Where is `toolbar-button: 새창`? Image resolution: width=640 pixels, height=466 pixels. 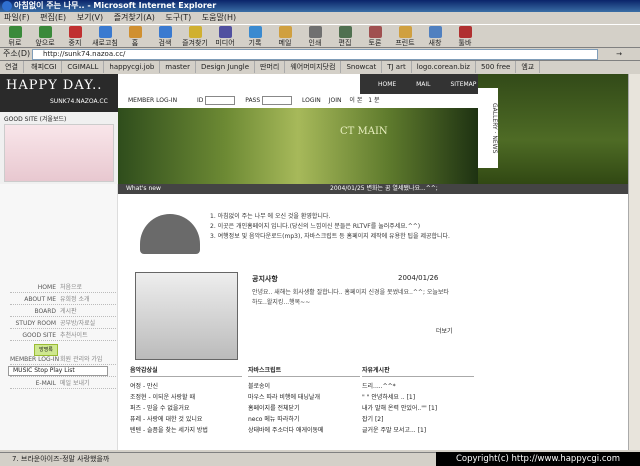
toolbar-button: 새창 is located at coordinates (435, 36).